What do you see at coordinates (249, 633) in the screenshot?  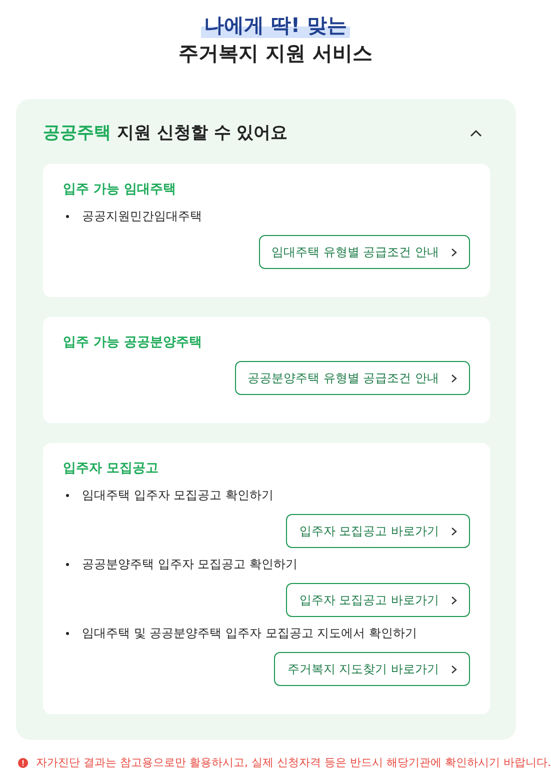 I see `list-item: 임대주택 및 공공분양주택 입주자 모집공고 지도에서 확인하기` at bounding box center [249, 633].